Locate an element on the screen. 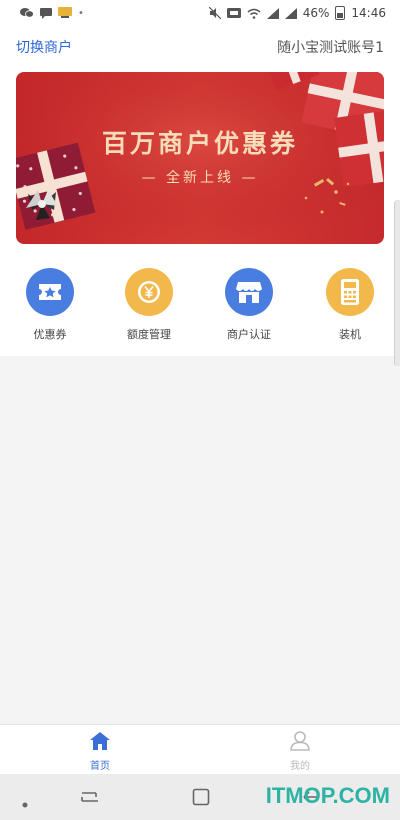 Image resolution: width=400 pixels, height=820 pixels. status-bar: • 46% 14:46 is located at coordinates (200, 13).